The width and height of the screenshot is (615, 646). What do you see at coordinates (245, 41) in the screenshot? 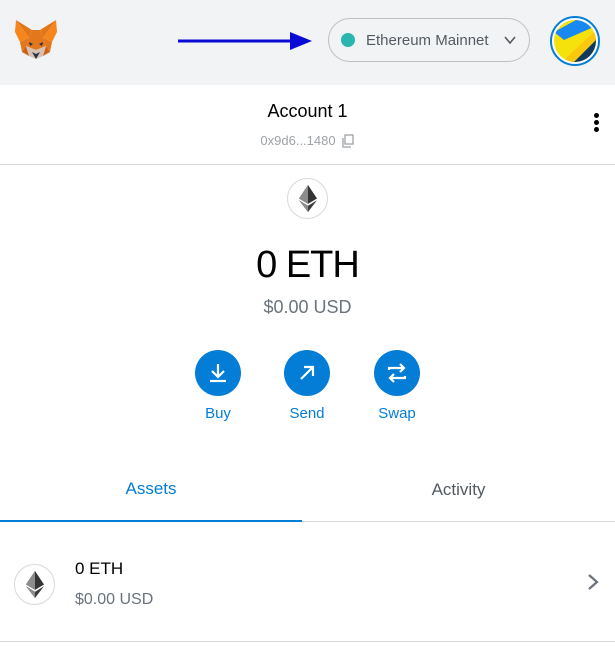
I see `annotation-arrow-icon` at bounding box center [245, 41].